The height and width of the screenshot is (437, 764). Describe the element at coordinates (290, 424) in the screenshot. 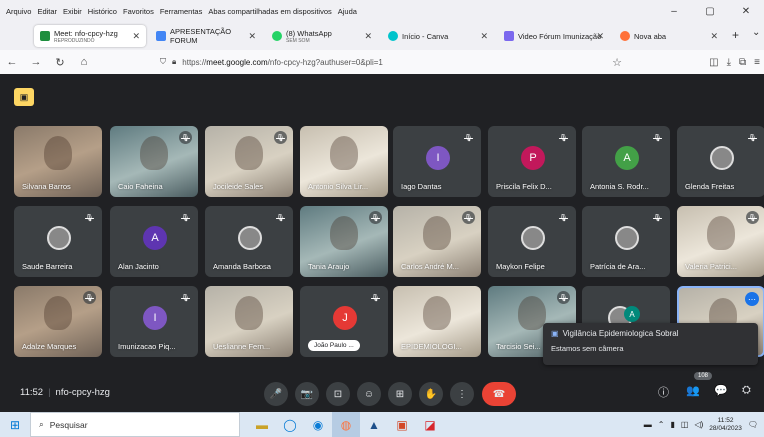

I see `cortana-icon: ◯` at that location.